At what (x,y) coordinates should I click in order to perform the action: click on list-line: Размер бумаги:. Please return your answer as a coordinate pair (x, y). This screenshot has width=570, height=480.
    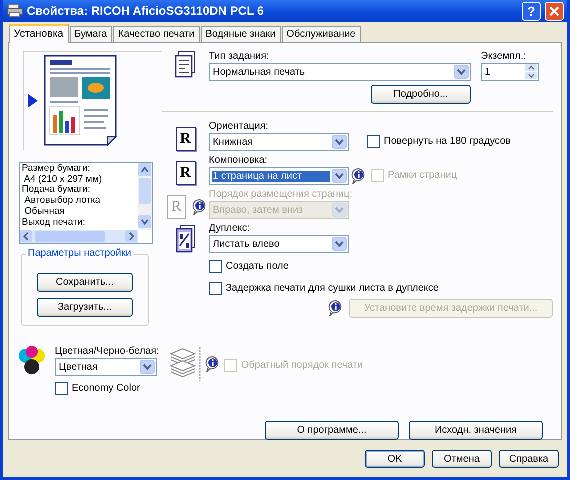
    Looking at the image, I should click on (57, 169).